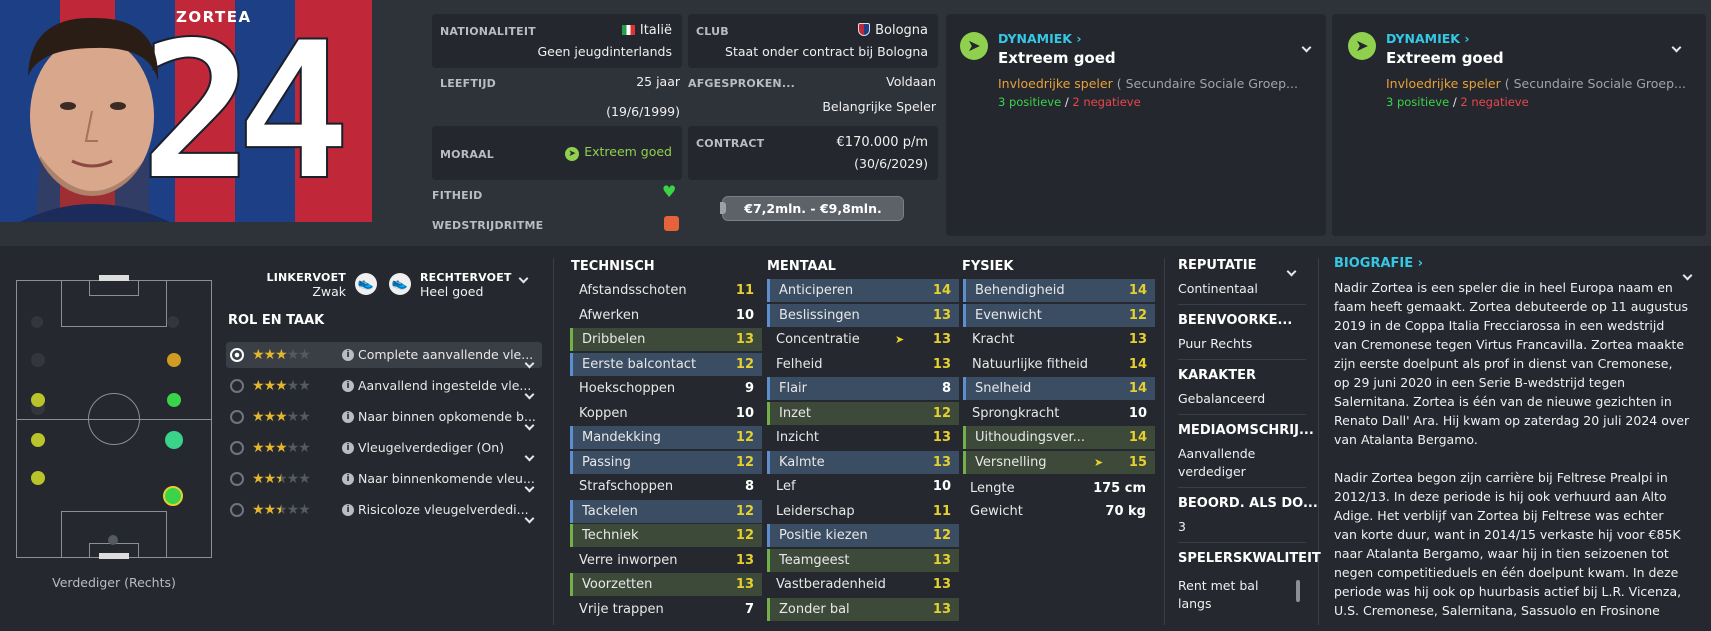  What do you see at coordinates (1298, 591) in the screenshot?
I see `scrollbar` at bounding box center [1298, 591].